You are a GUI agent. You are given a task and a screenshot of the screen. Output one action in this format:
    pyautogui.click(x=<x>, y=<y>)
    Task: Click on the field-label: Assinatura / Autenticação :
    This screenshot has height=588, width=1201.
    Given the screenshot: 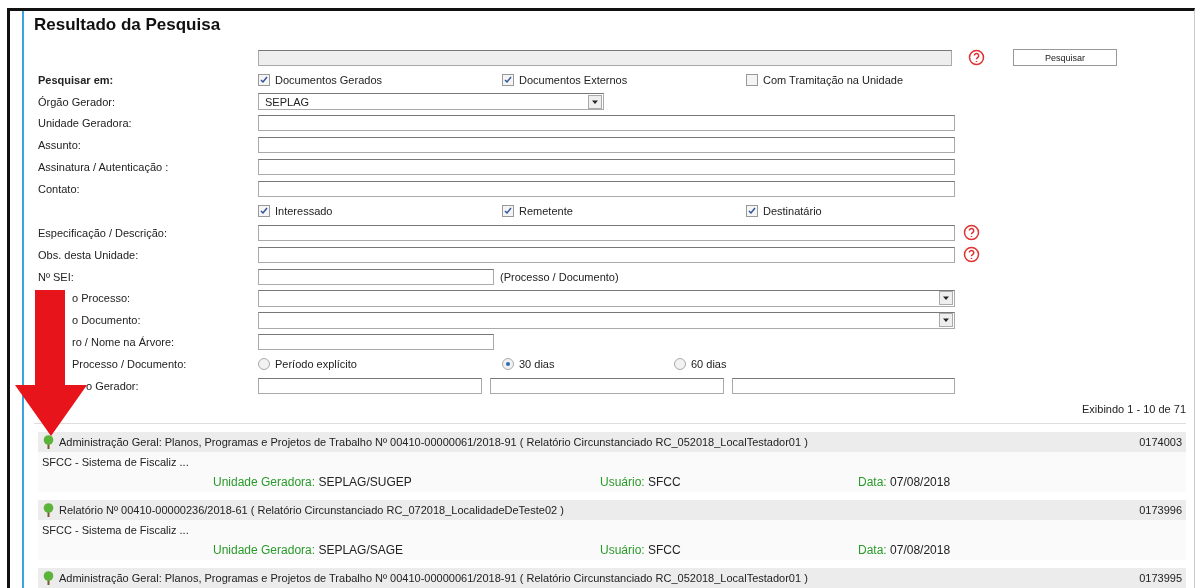 What is the action you would take?
    pyautogui.click(x=103, y=167)
    